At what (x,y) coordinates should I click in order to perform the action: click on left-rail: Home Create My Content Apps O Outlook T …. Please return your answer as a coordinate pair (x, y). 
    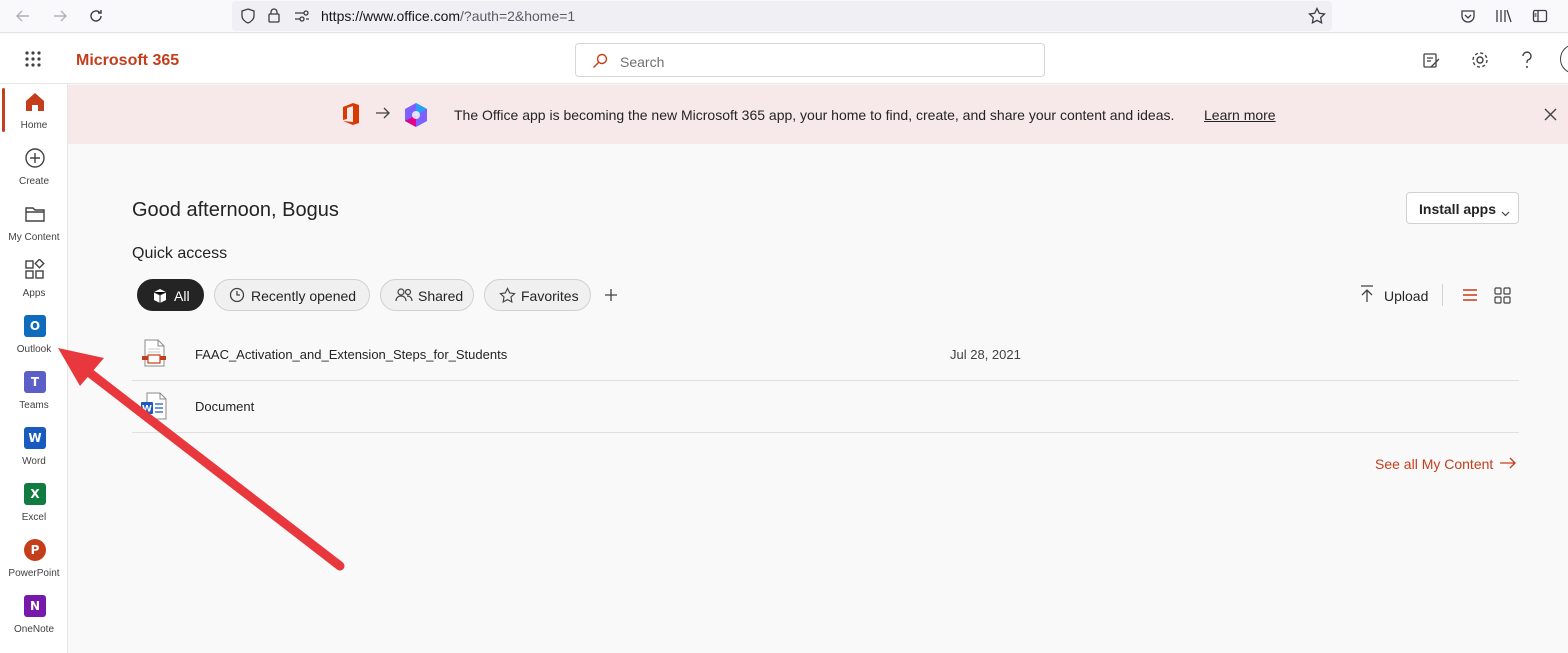
    Looking at the image, I should click on (34, 368).